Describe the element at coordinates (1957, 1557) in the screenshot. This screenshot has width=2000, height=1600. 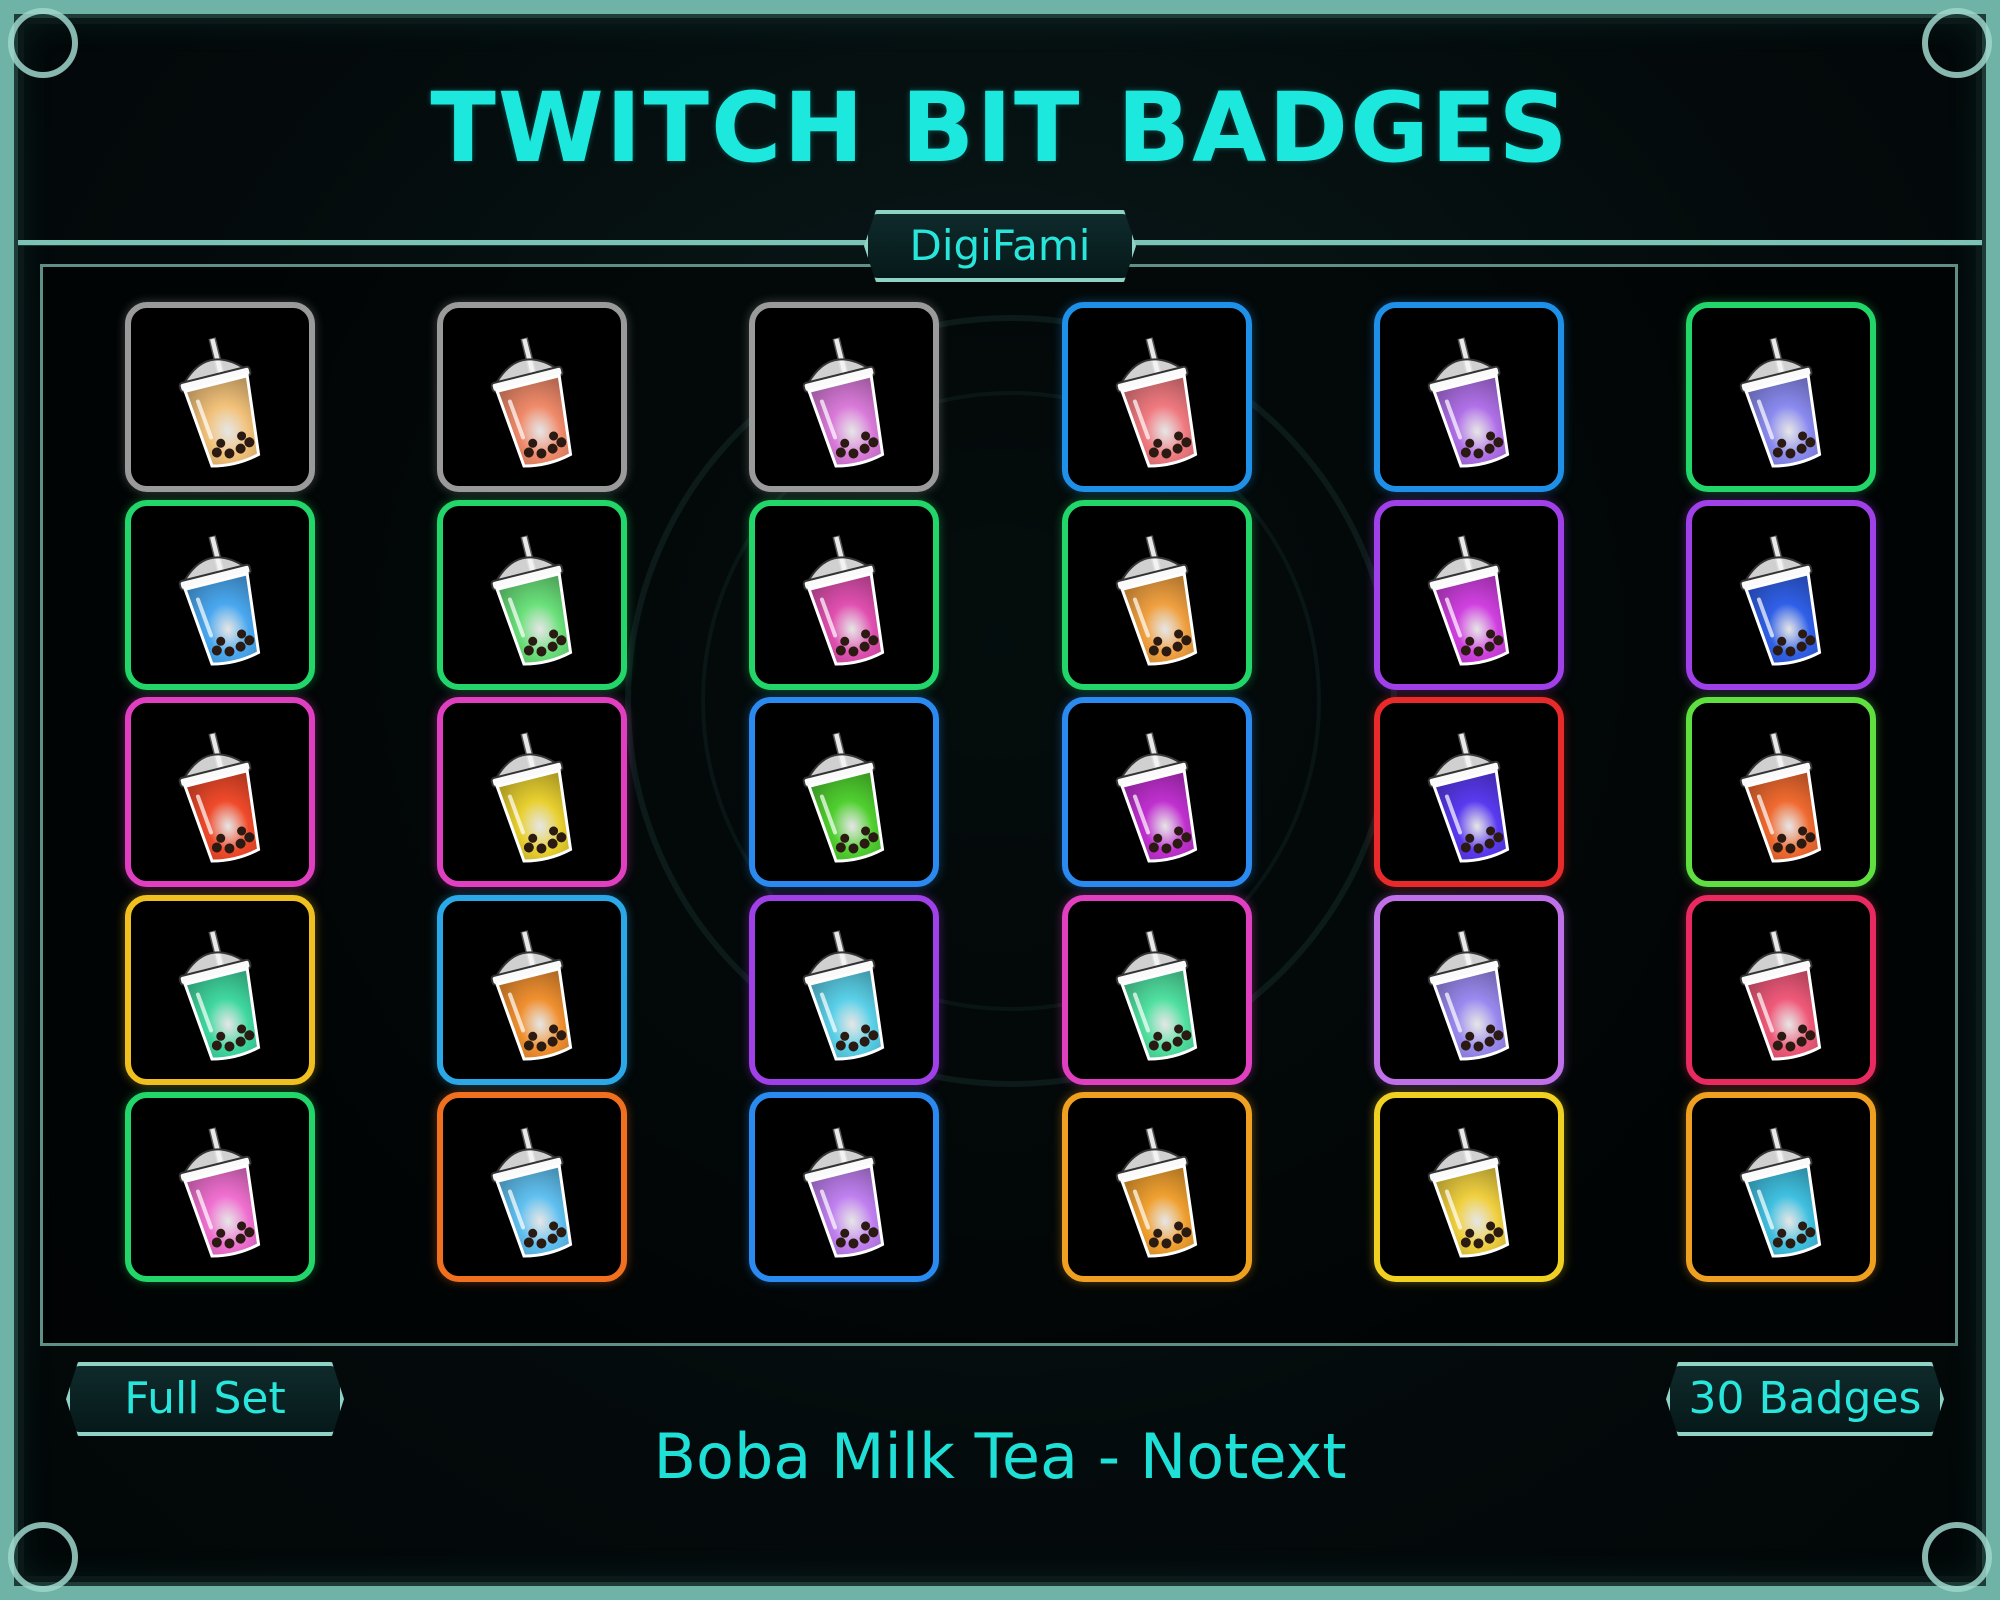
I see `ornament-bottom-right-icon` at that location.